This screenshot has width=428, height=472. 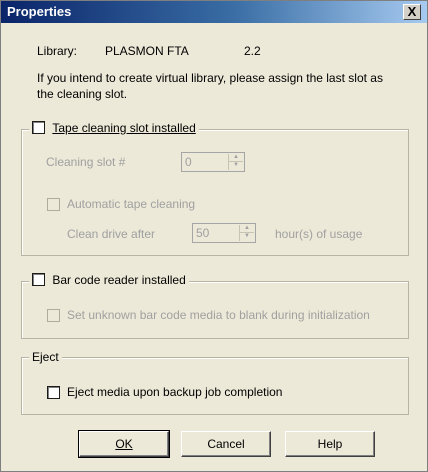 I want to click on eject-label: Eject media upon backup job completion, so click(x=174, y=392).